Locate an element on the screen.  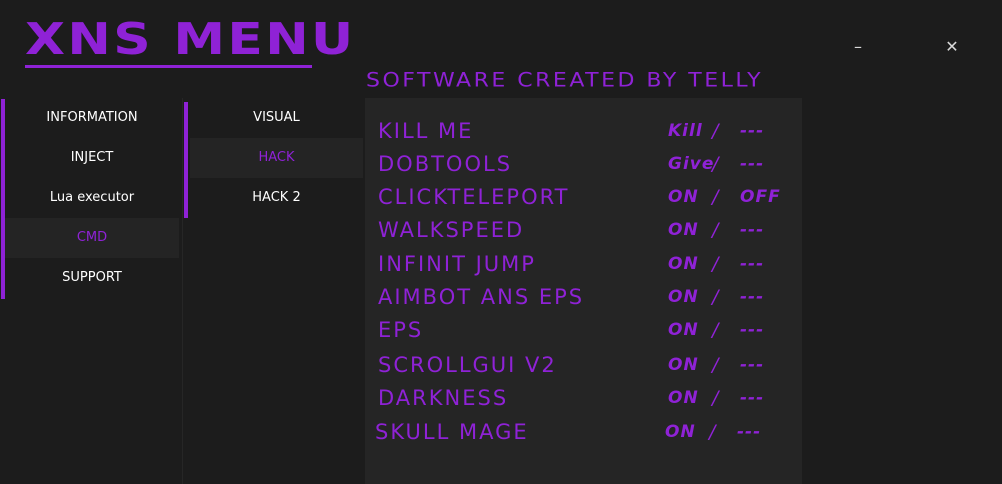
app-logo-text: XNS MENU is located at coordinates (190, 39).